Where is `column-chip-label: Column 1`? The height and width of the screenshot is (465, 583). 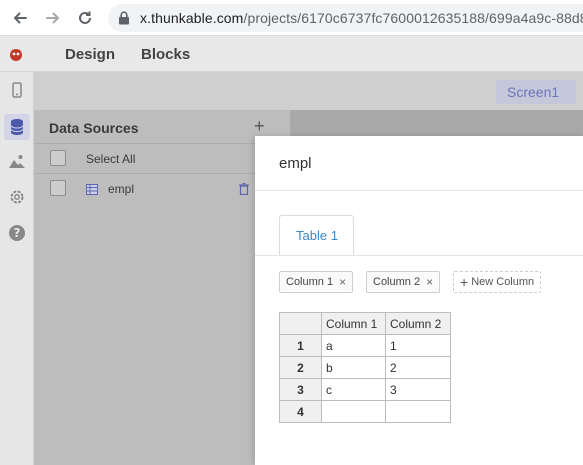 column-chip-label: Column 1 is located at coordinates (310, 282).